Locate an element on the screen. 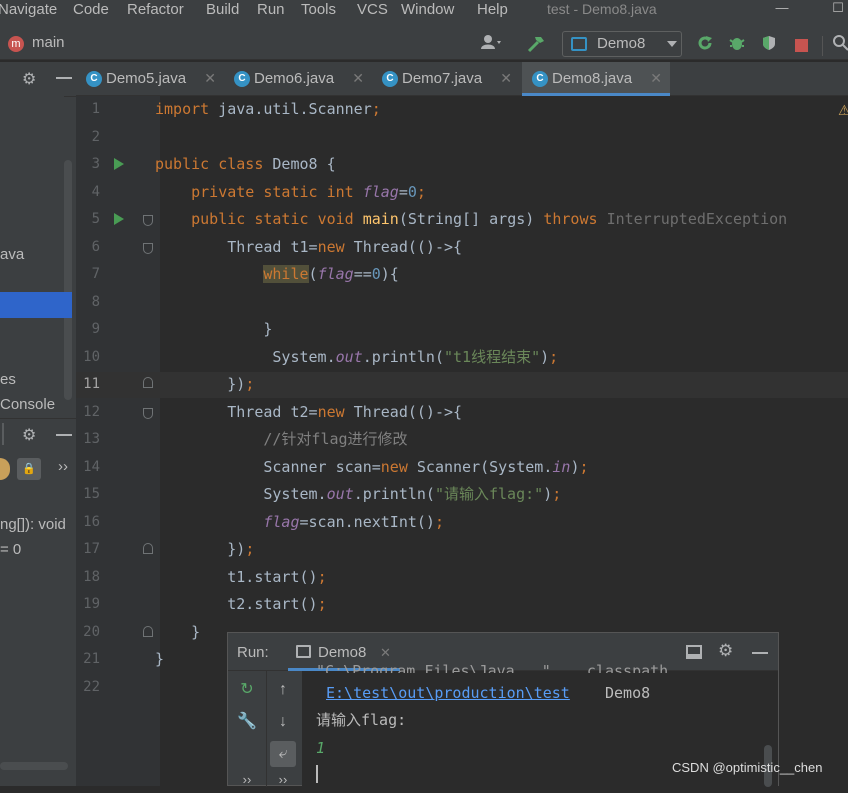  run-configuration-select: Demo8 is located at coordinates (622, 44).